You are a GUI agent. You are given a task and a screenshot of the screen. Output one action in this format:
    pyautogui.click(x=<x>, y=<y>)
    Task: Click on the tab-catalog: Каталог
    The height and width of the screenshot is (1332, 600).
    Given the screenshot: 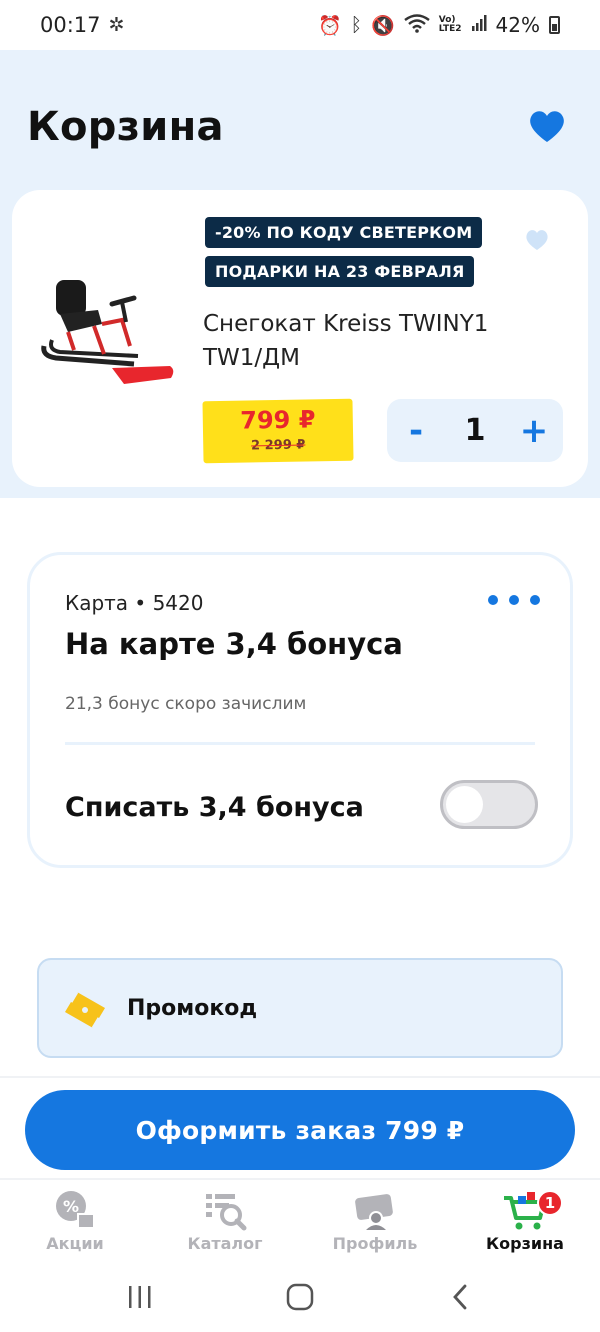 What is the action you would take?
    pyautogui.click(x=225, y=1222)
    